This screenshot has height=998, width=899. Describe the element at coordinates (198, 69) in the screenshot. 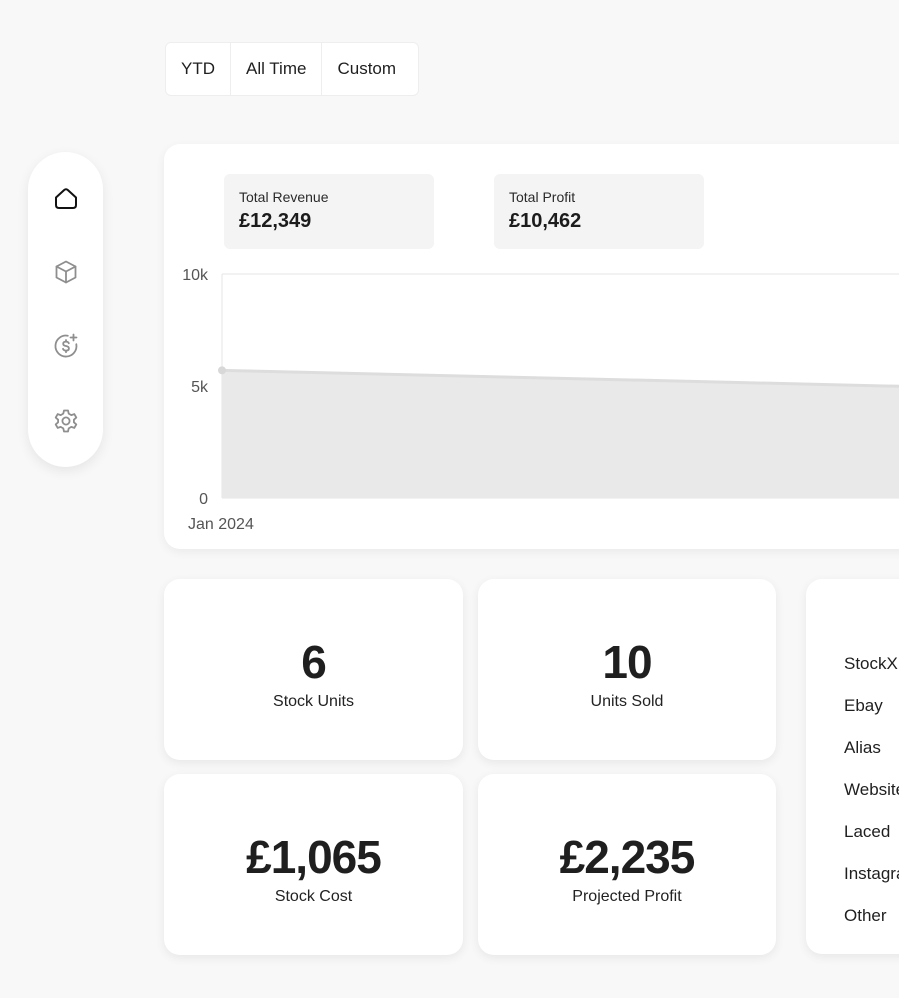

I see `tab-ytd: YTD` at that location.